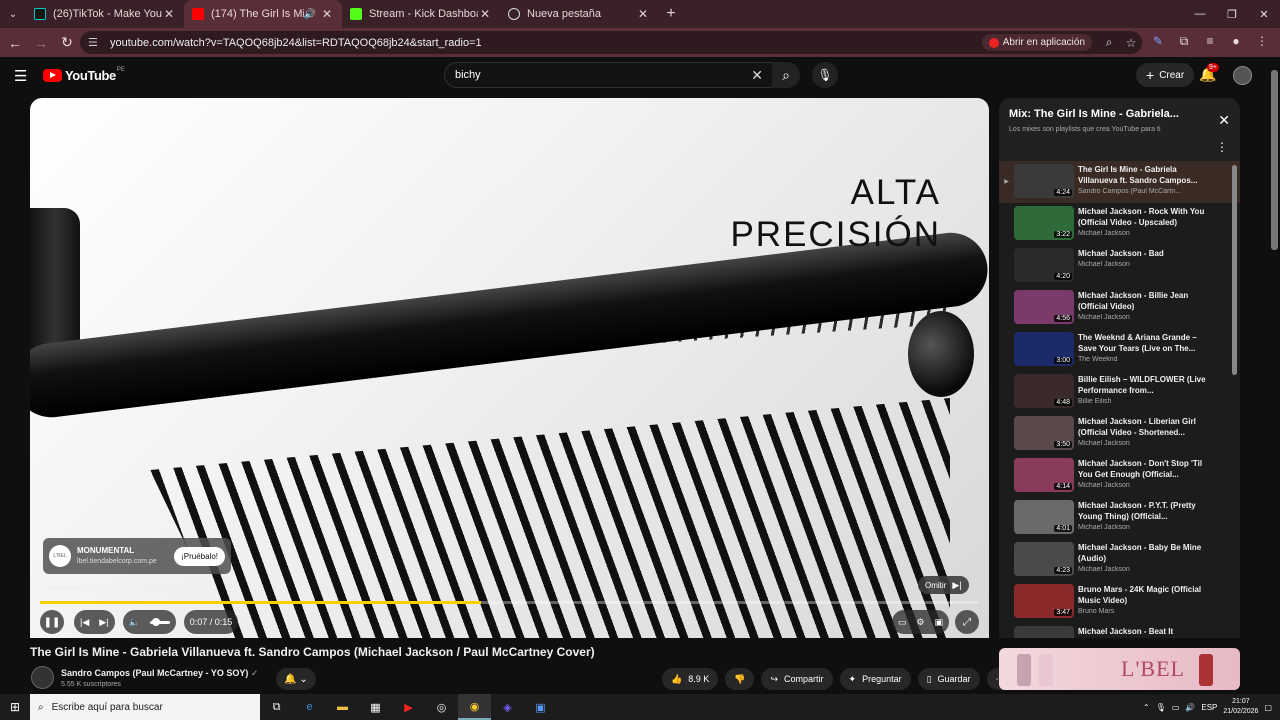 The height and width of the screenshot is (720, 1280). Describe the element at coordinates (375, 707) in the screenshot. I see `store-icon: ▦` at that location.